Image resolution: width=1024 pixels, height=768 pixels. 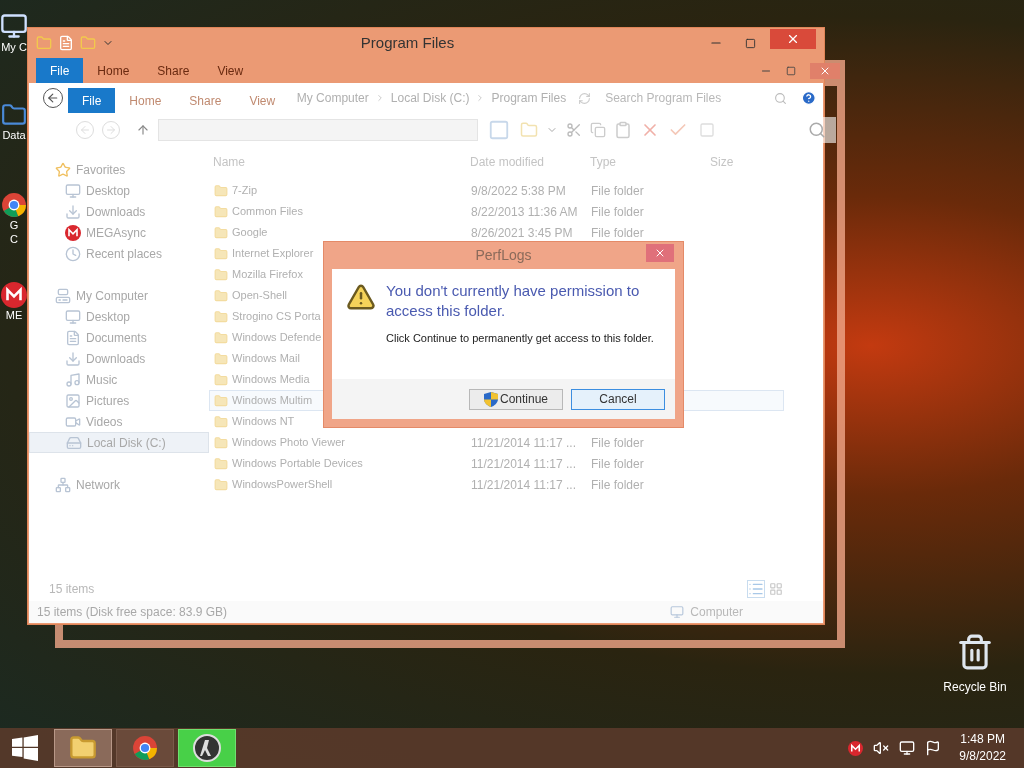 What do you see at coordinates (133, 612) in the screenshot?
I see `status-text: 15 items (Disk free space: 83.9 GB)` at bounding box center [133, 612].